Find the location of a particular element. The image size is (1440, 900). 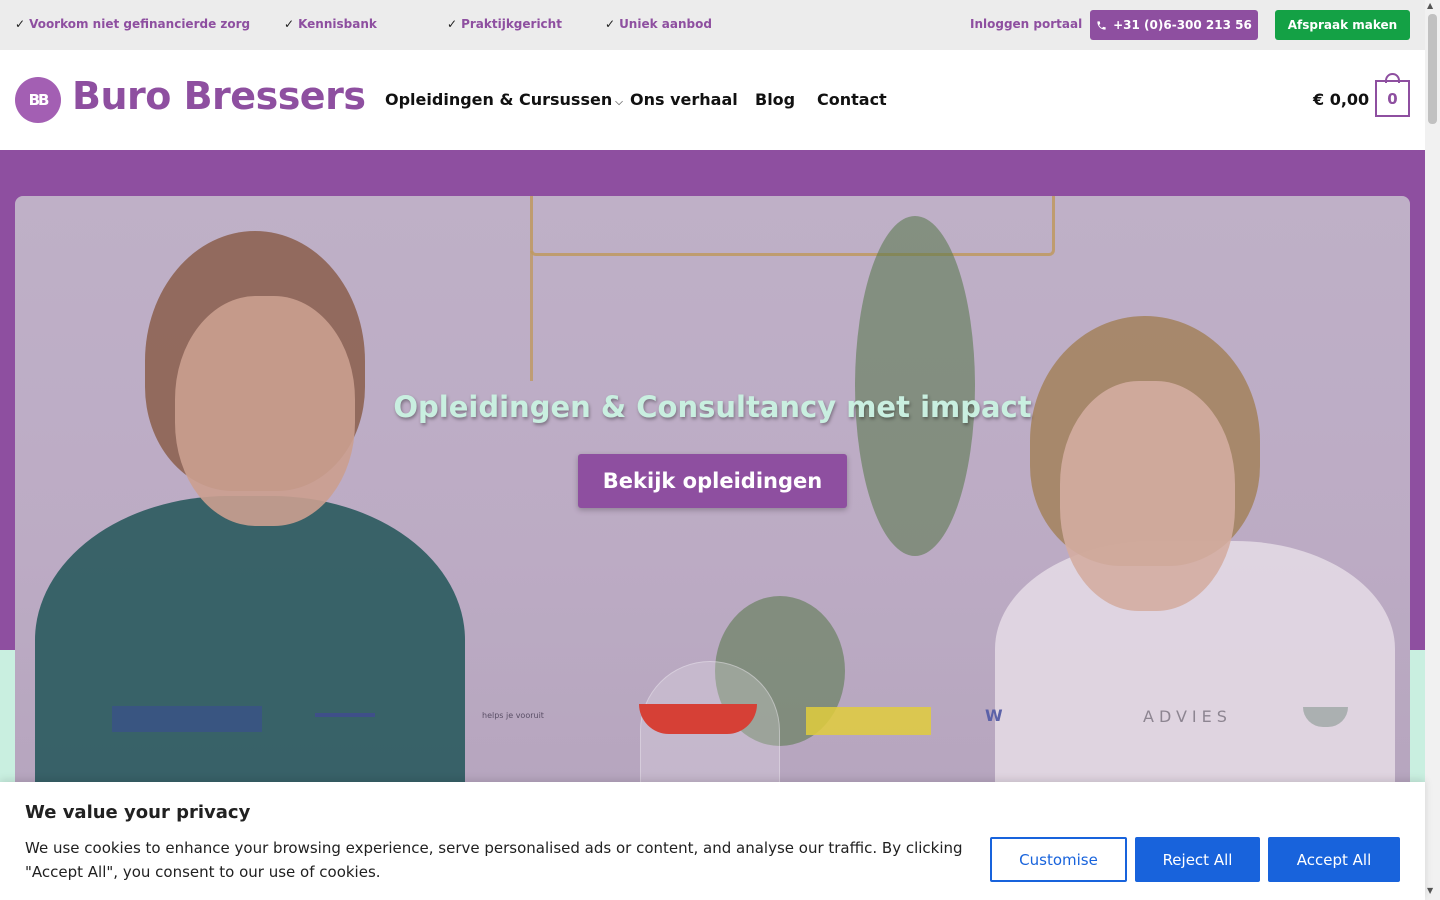

nav-item-ons-verhaal: Ons verhaal is located at coordinates (684, 99).